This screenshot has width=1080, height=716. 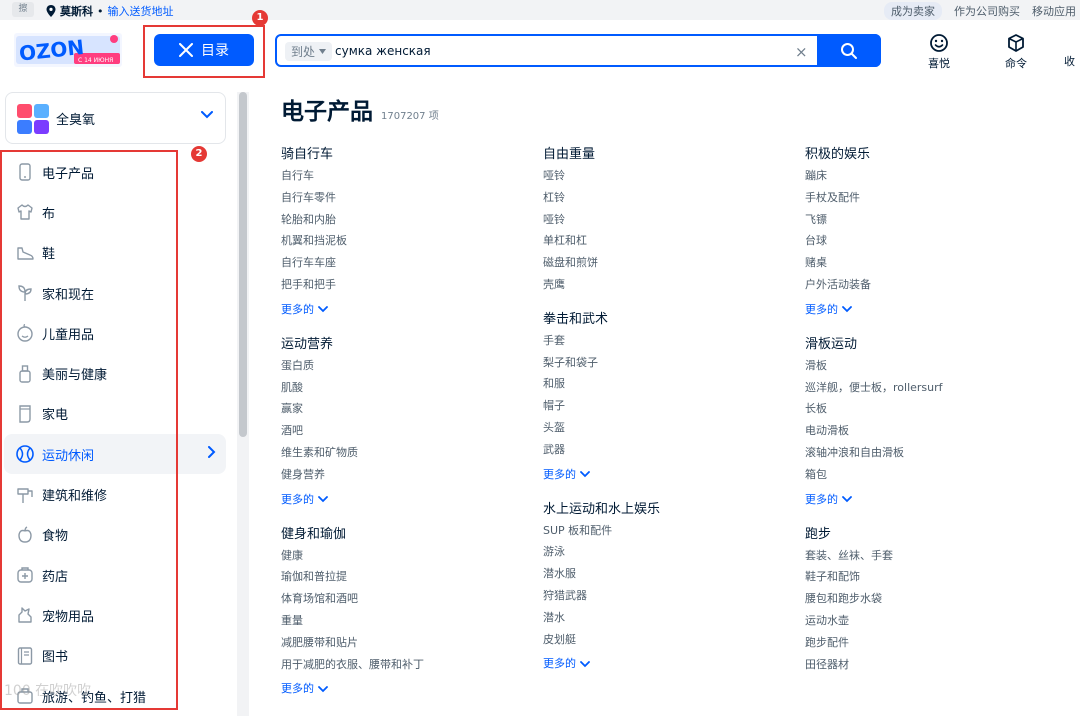 I want to click on subcategory-link: 潜水服, so click(x=665, y=574).